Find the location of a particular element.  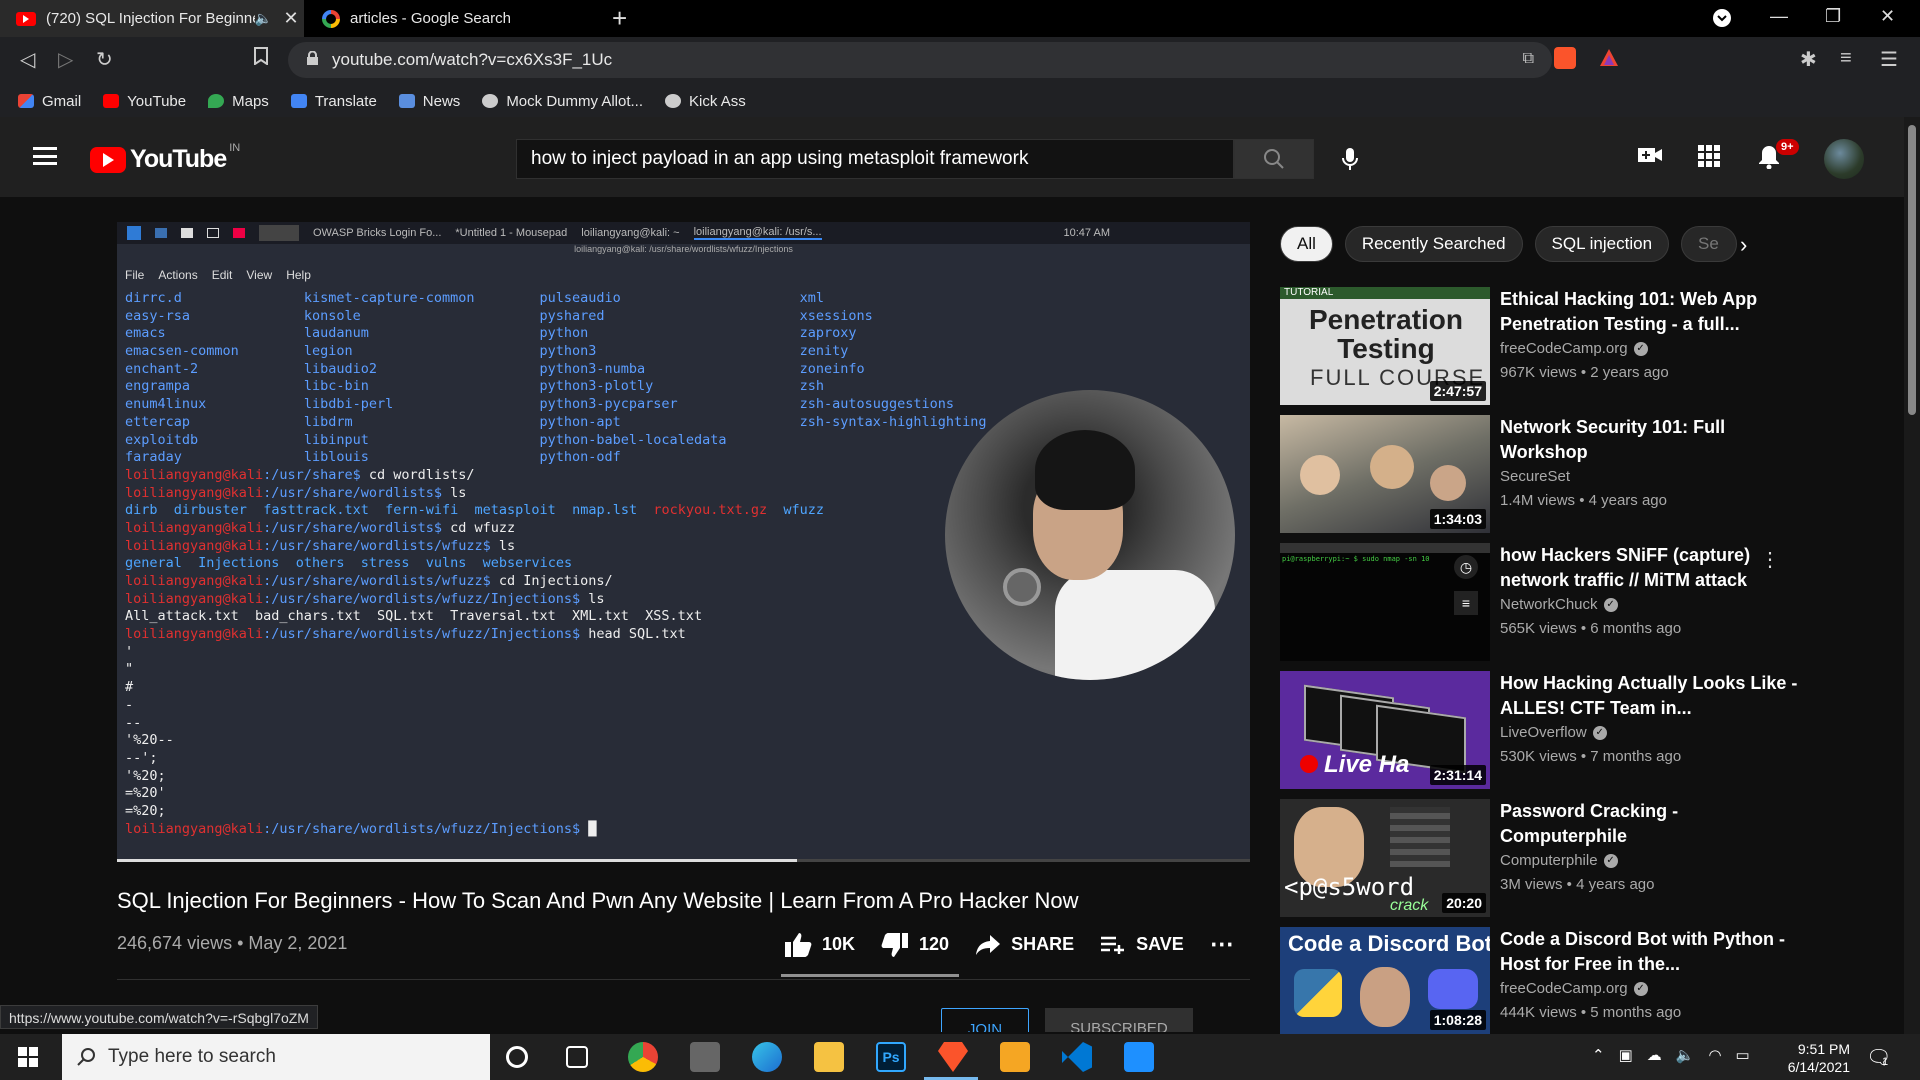

tab-google-search: articles - Google Search is located at coordinates (454, 18).